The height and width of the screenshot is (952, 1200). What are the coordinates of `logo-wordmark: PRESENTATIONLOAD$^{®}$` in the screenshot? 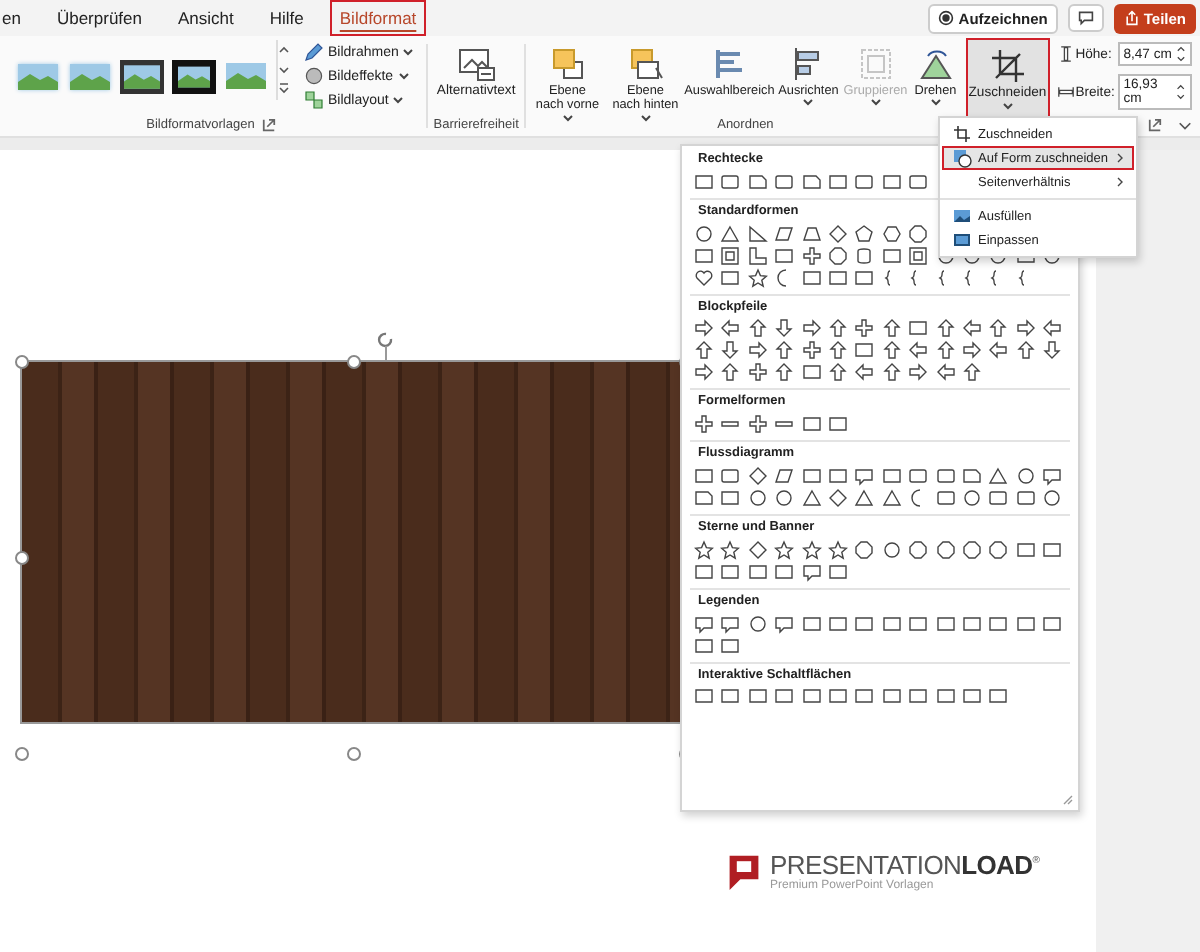 It's located at (905, 865).